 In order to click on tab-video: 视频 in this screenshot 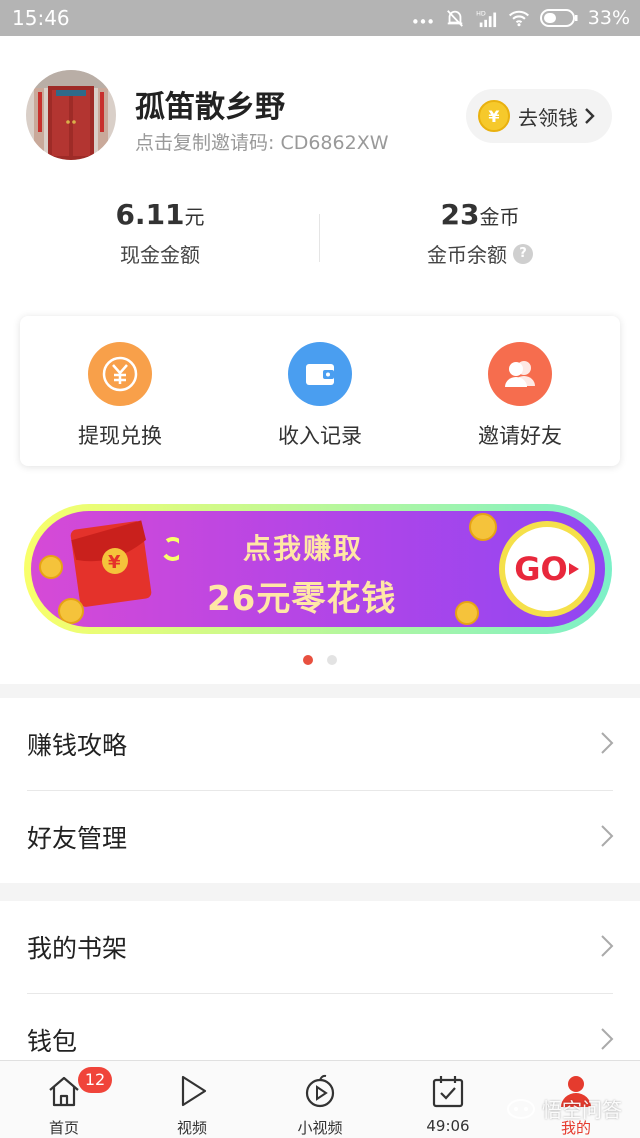, I will do `click(192, 1099)`.